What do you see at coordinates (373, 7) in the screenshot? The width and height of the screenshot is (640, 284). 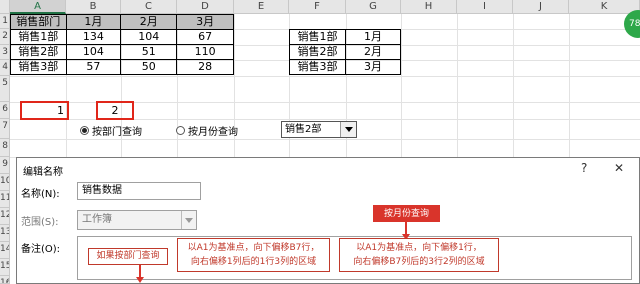 I see `col-header-g: G` at bounding box center [373, 7].